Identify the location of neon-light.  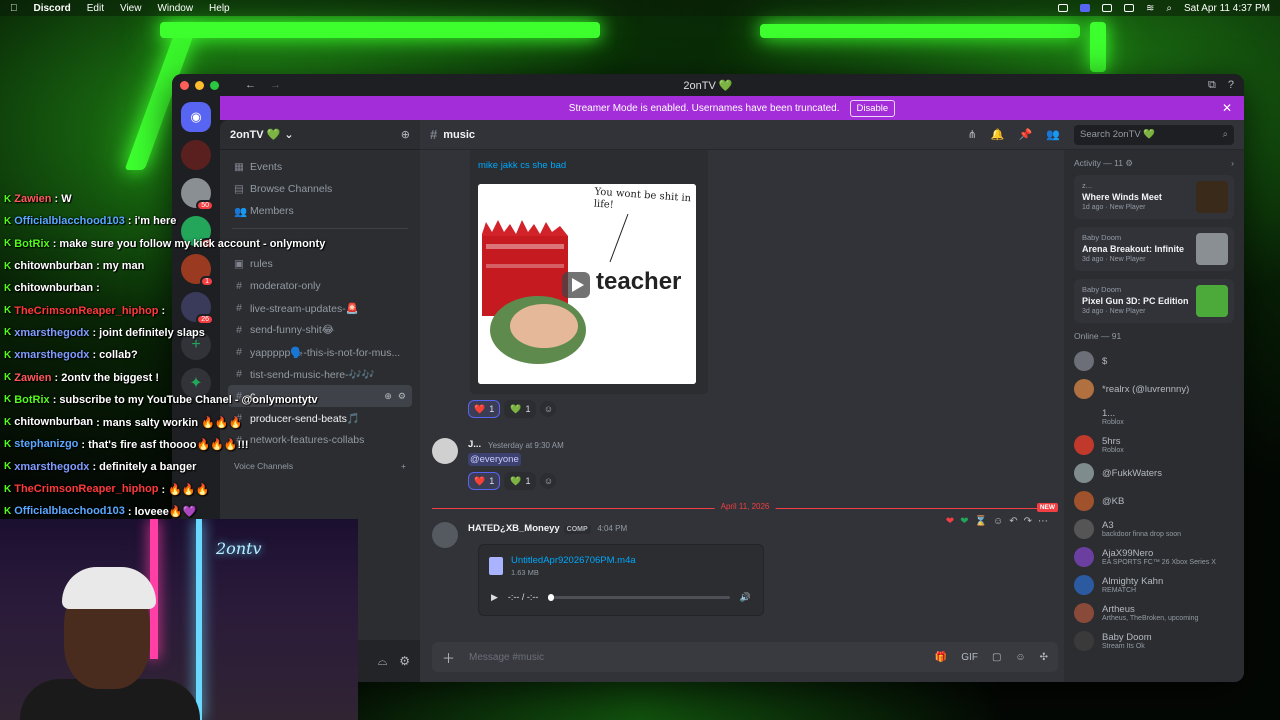
(199, 619).